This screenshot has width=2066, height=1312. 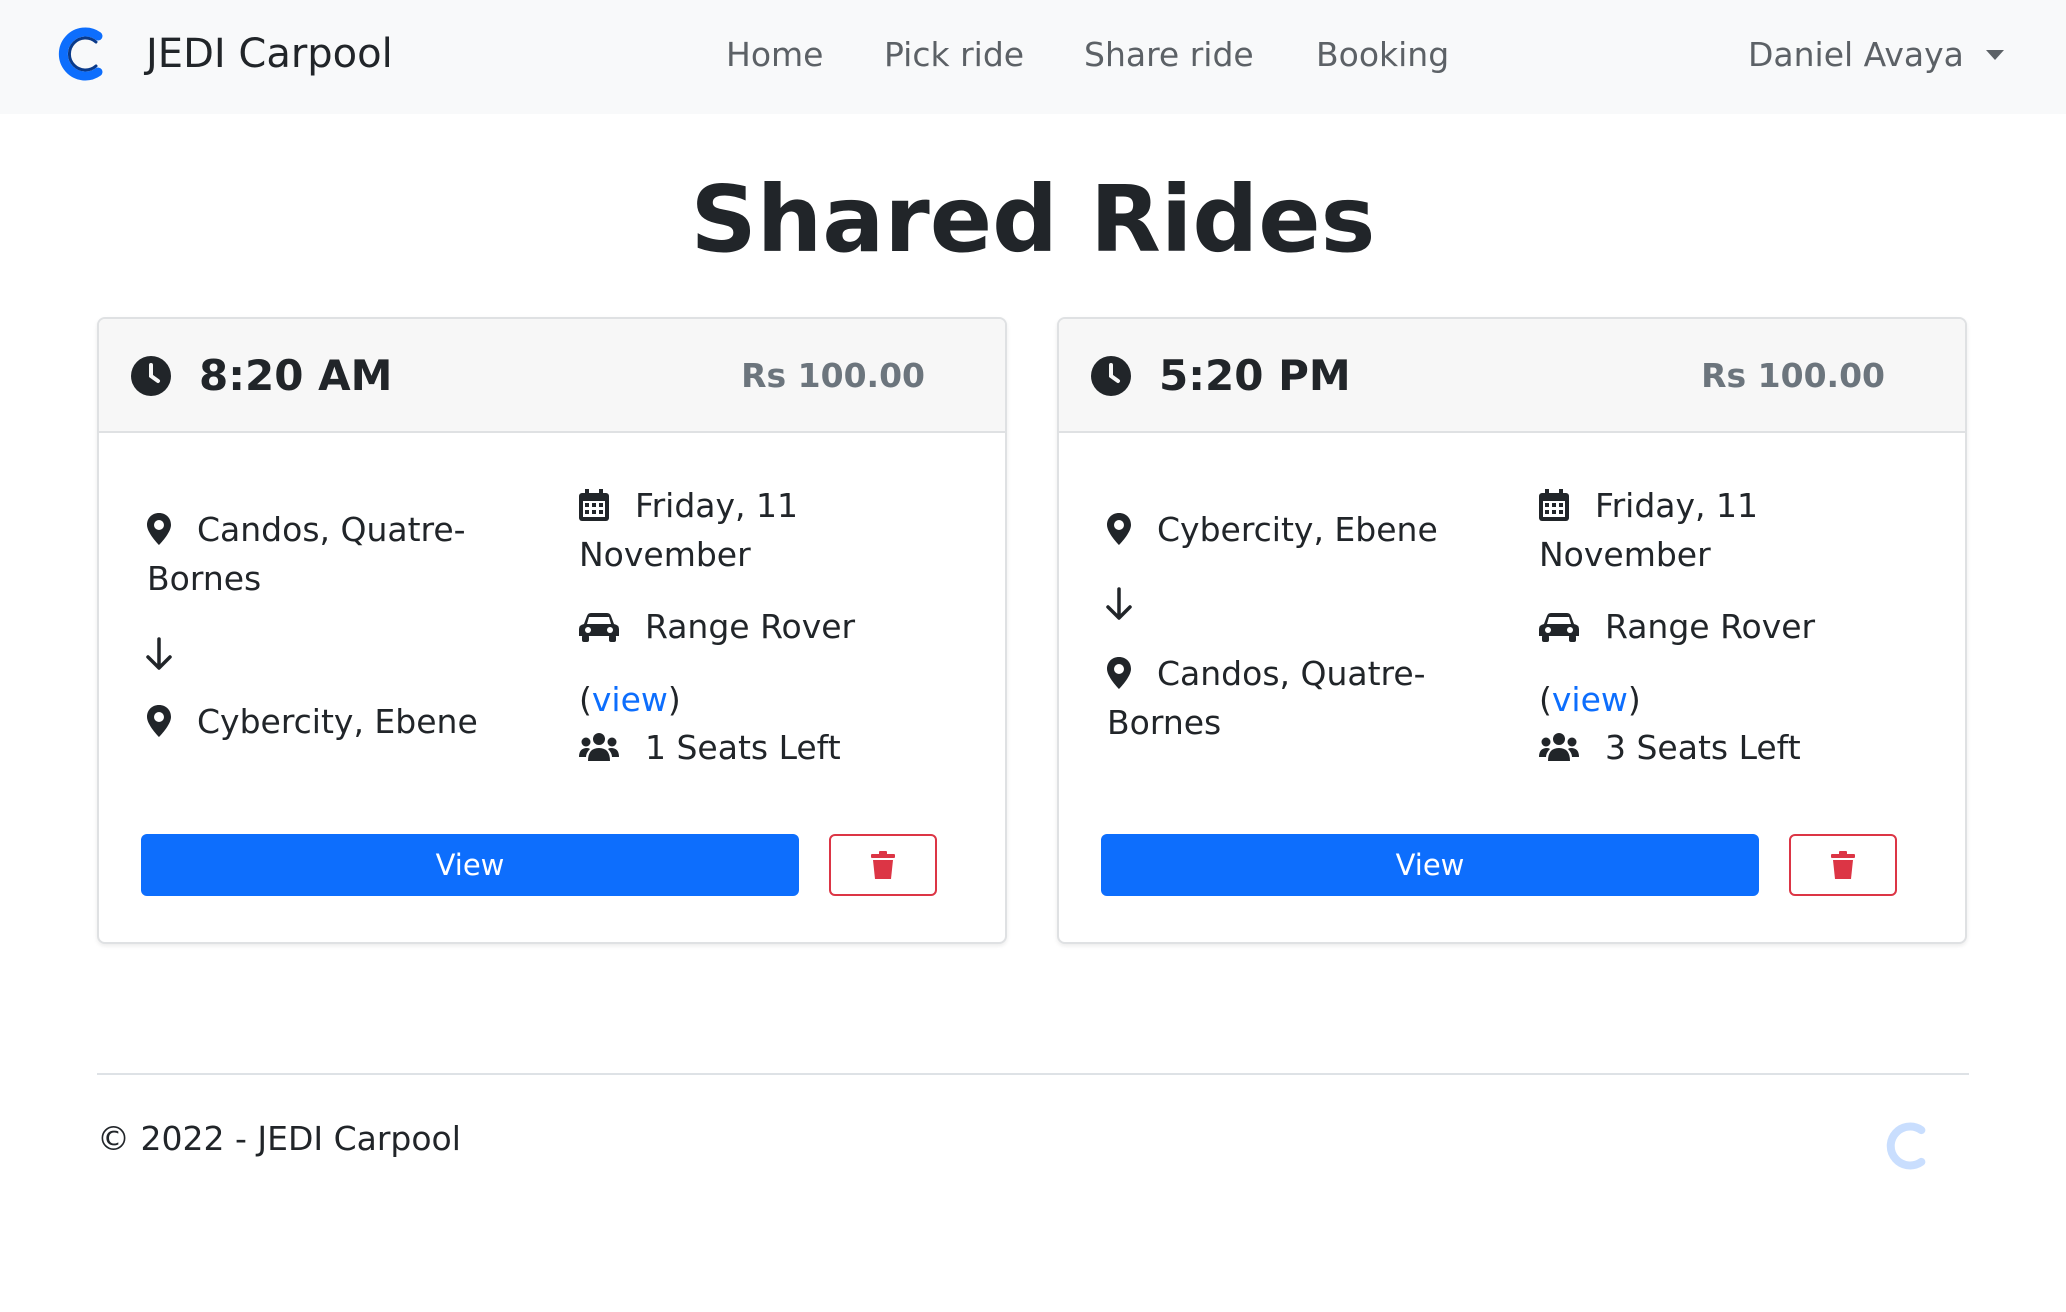 I want to click on user-menu: Daniel Avaya, so click(x=1876, y=55).